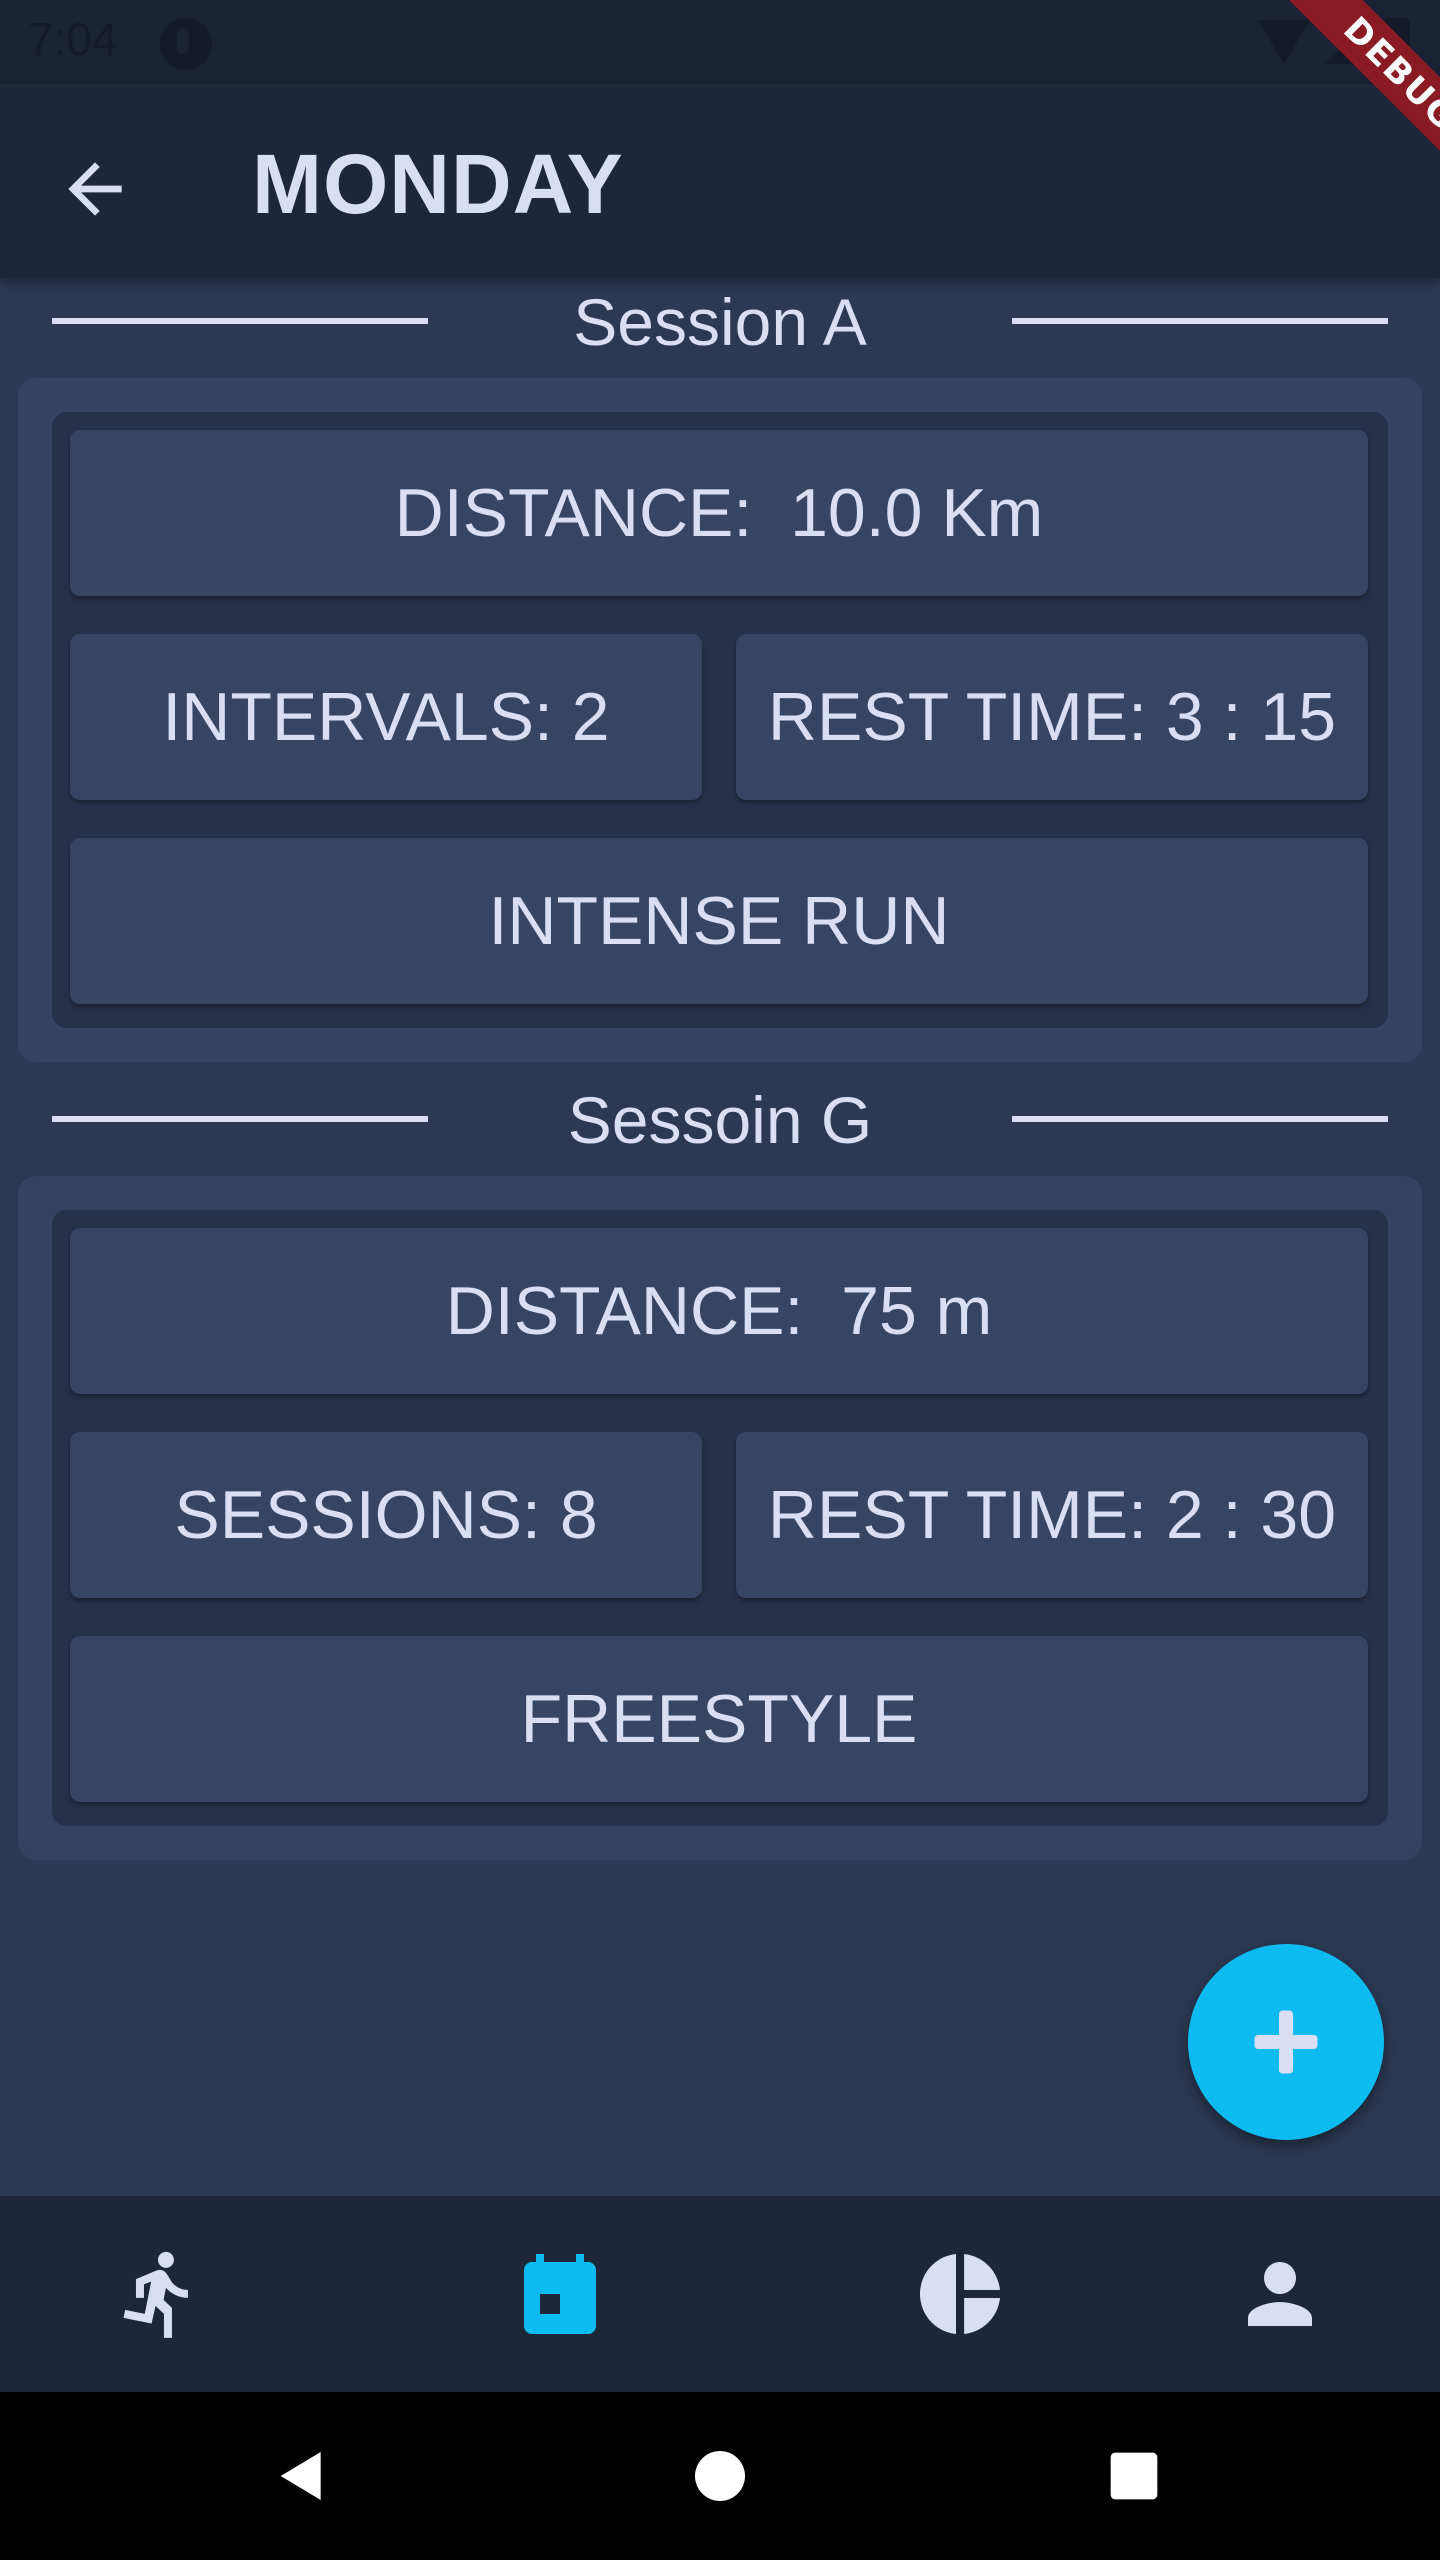 This screenshot has height=2560, width=1440. I want to click on person-icon, so click(1280, 2294).